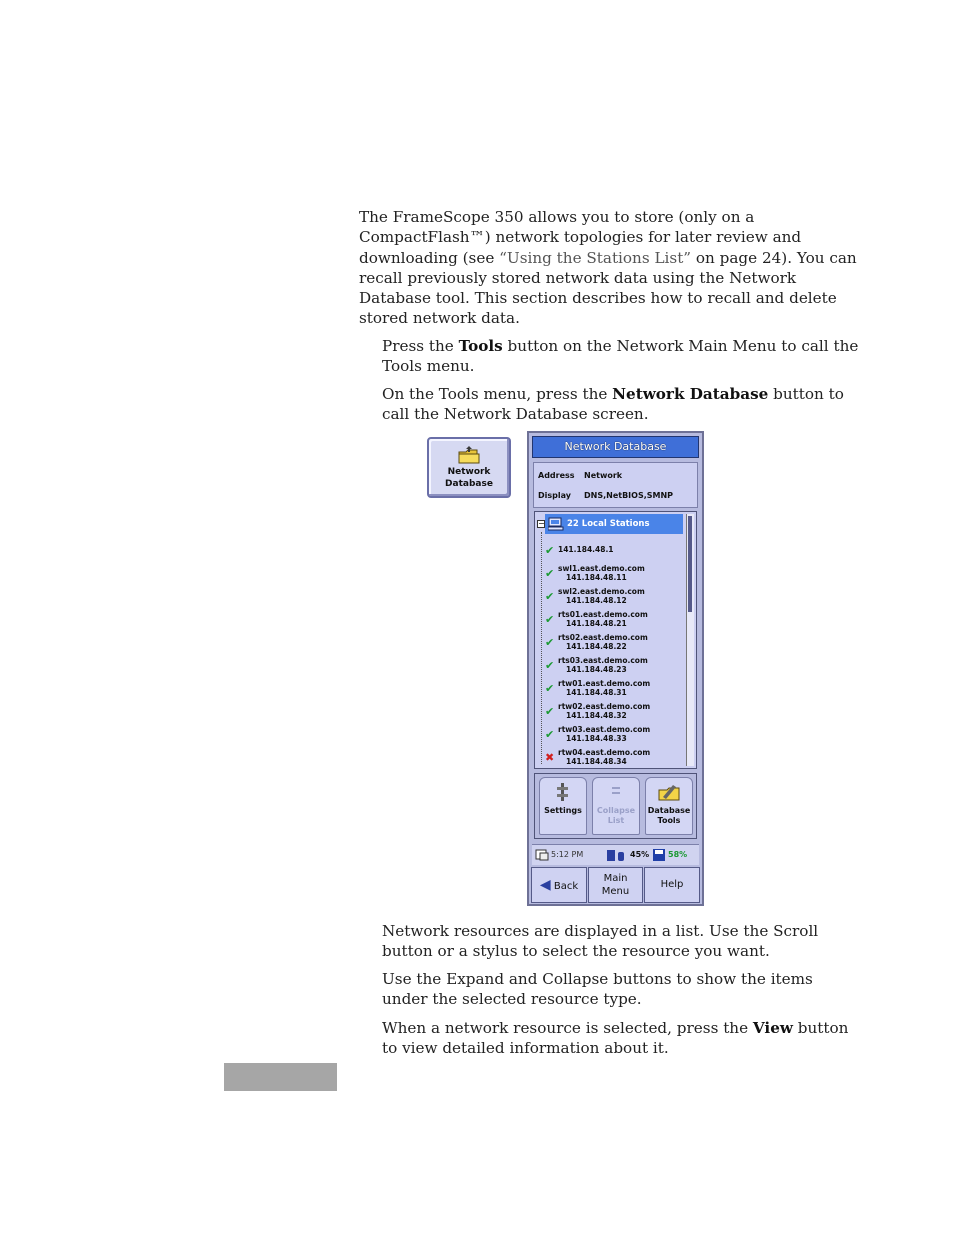  What do you see at coordinates (604, 683) in the screenshot?
I see `station-name: rtw01.east.demo.com` at bounding box center [604, 683].